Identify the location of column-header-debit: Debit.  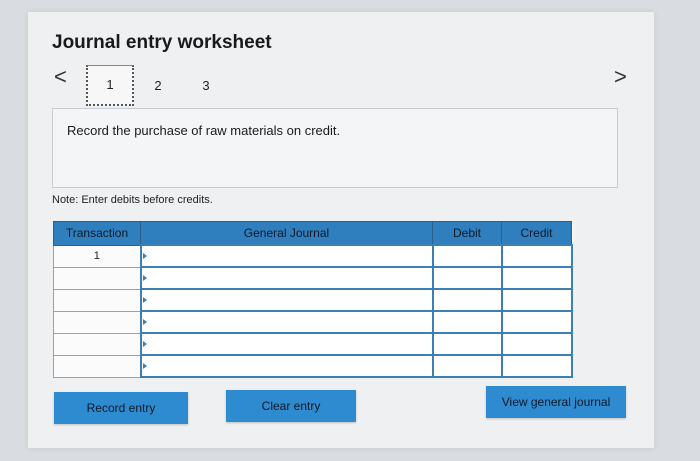
(467, 233).